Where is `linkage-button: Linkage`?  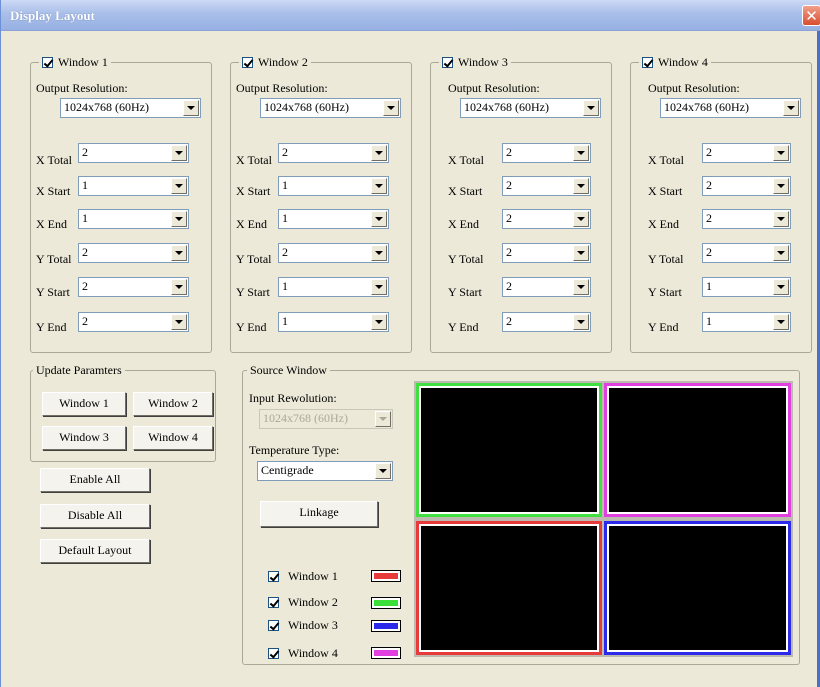 linkage-button: Linkage is located at coordinates (319, 514).